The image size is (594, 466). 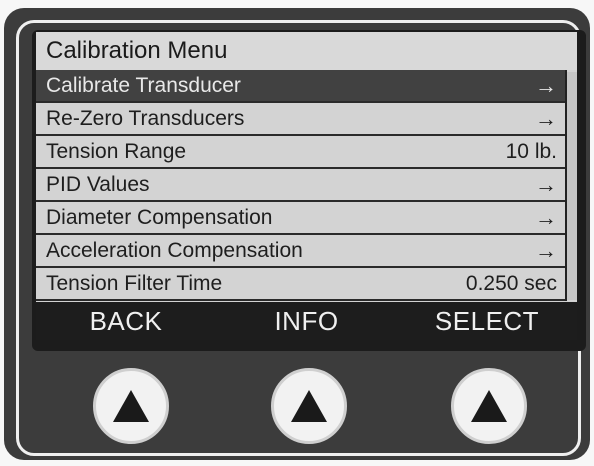 What do you see at coordinates (300, 86) in the screenshot?
I see `menu-item-calibrate-transducer: Calibrate Transducer →` at bounding box center [300, 86].